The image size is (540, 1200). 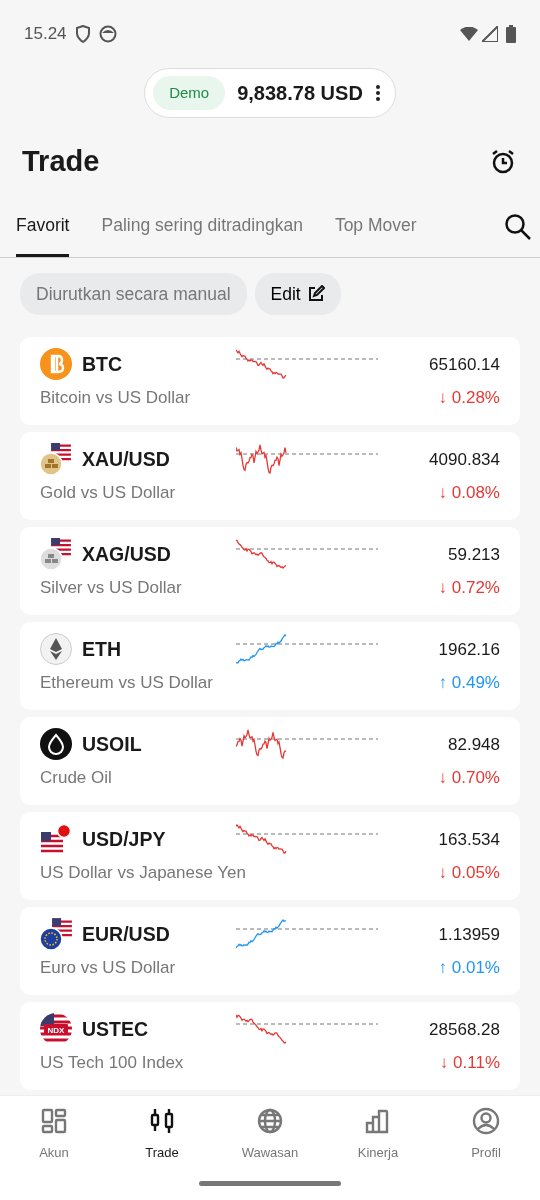 I want to click on nav-tab: Kinerja, so click(x=378, y=1129).